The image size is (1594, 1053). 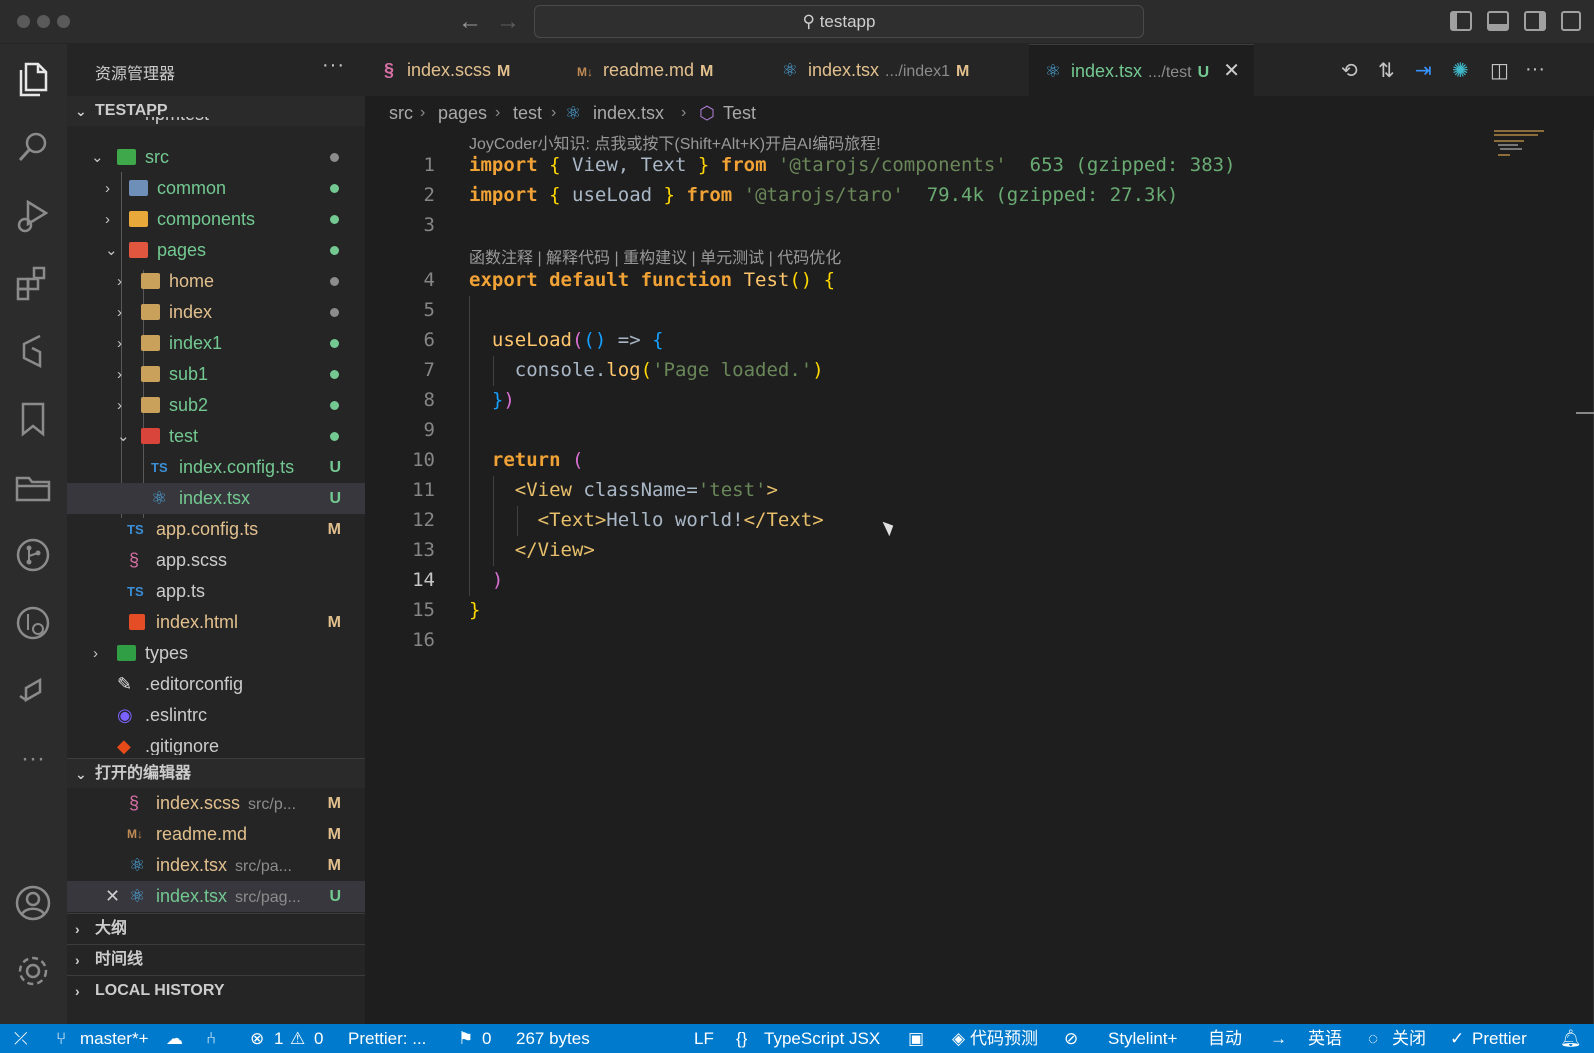 I want to click on tree-item-test: ⌄ test, so click(x=216, y=436).